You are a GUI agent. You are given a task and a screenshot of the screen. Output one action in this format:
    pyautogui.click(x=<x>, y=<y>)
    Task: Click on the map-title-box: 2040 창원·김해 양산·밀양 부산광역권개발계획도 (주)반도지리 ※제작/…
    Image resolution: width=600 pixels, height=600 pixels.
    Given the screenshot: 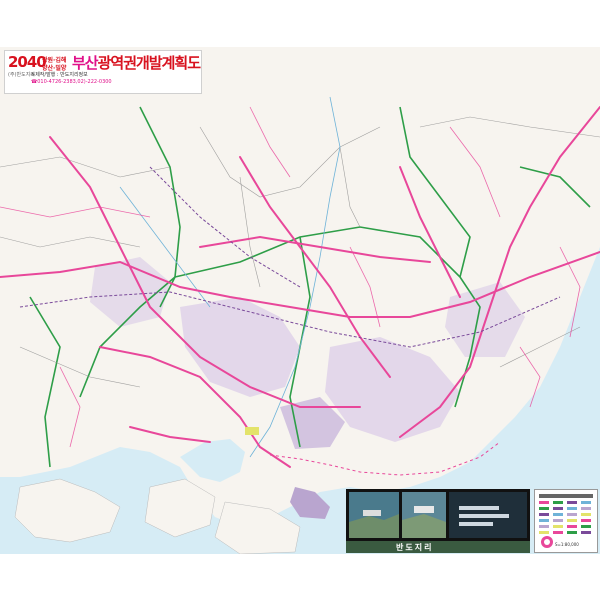 What is the action you would take?
    pyautogui.click(x=103, y=72)
    